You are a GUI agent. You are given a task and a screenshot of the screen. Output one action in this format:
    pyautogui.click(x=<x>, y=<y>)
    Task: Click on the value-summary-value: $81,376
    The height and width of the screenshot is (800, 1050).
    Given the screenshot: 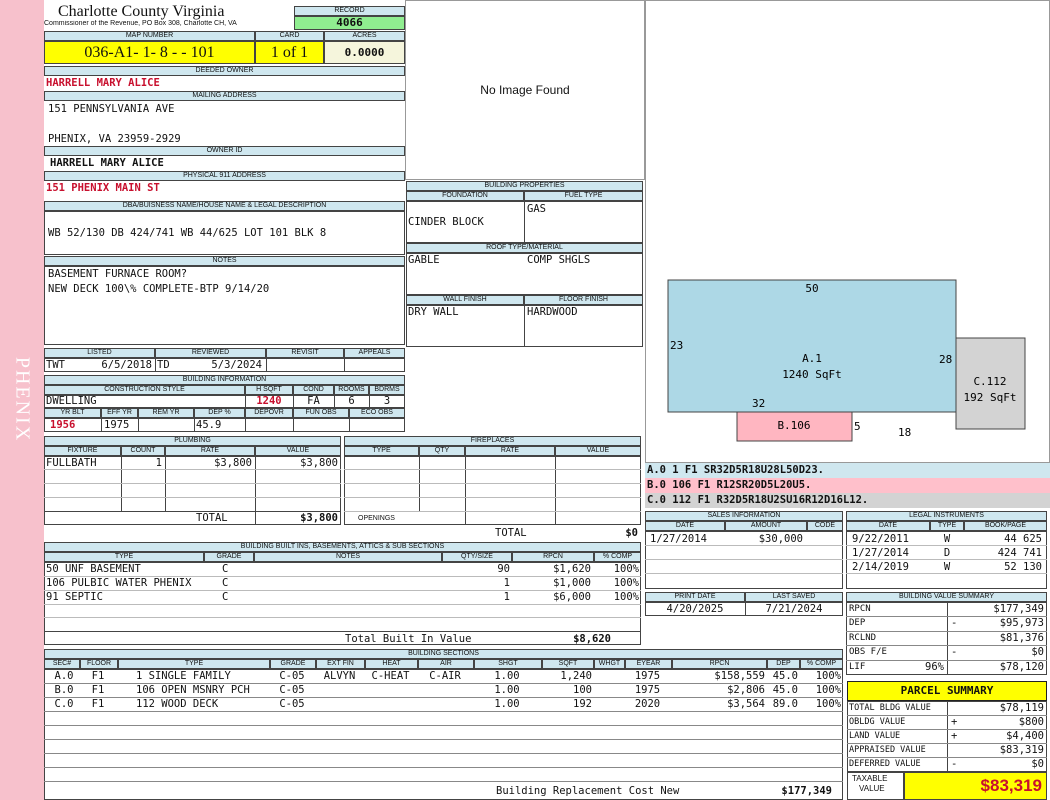 What is the action you would take?
    pyautogui.click(x=1021, y=637)
    